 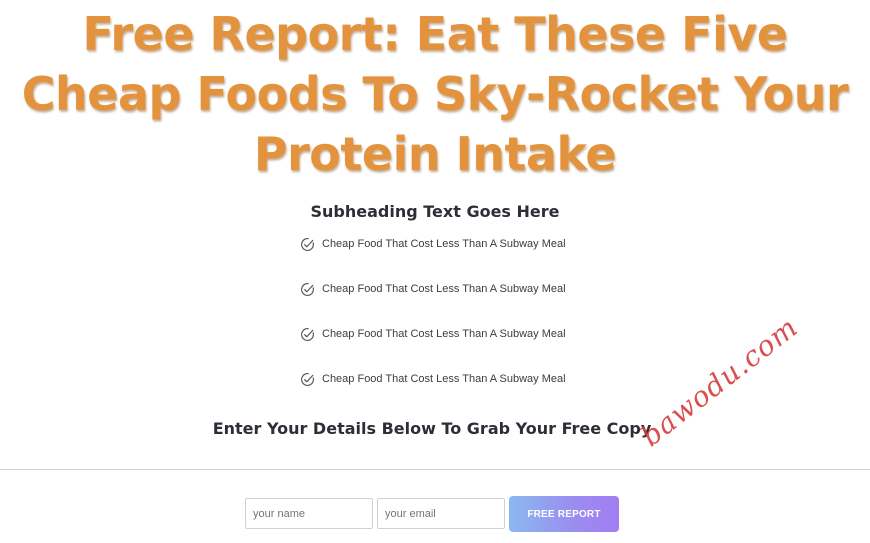 What do you see at coordinates (564, 514) in the screenshot?
I see `free-report-button: FREE REPORT` at bounding box center [564, 514].